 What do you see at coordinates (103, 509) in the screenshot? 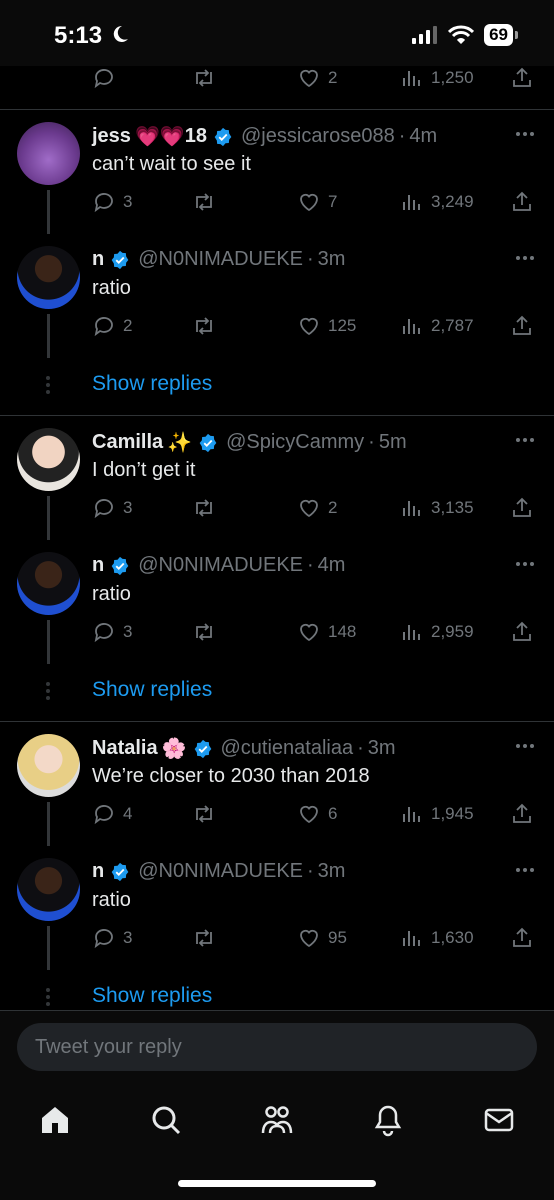
I see `reply-icon` at bounding box center [103, 509].